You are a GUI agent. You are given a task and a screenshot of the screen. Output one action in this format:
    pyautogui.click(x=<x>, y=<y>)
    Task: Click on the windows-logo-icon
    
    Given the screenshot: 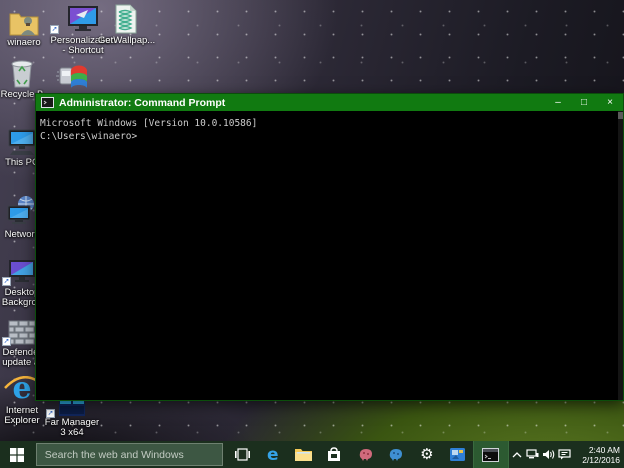 What is the action you would take?
    pyautogui.click(x=16, y=454)
    